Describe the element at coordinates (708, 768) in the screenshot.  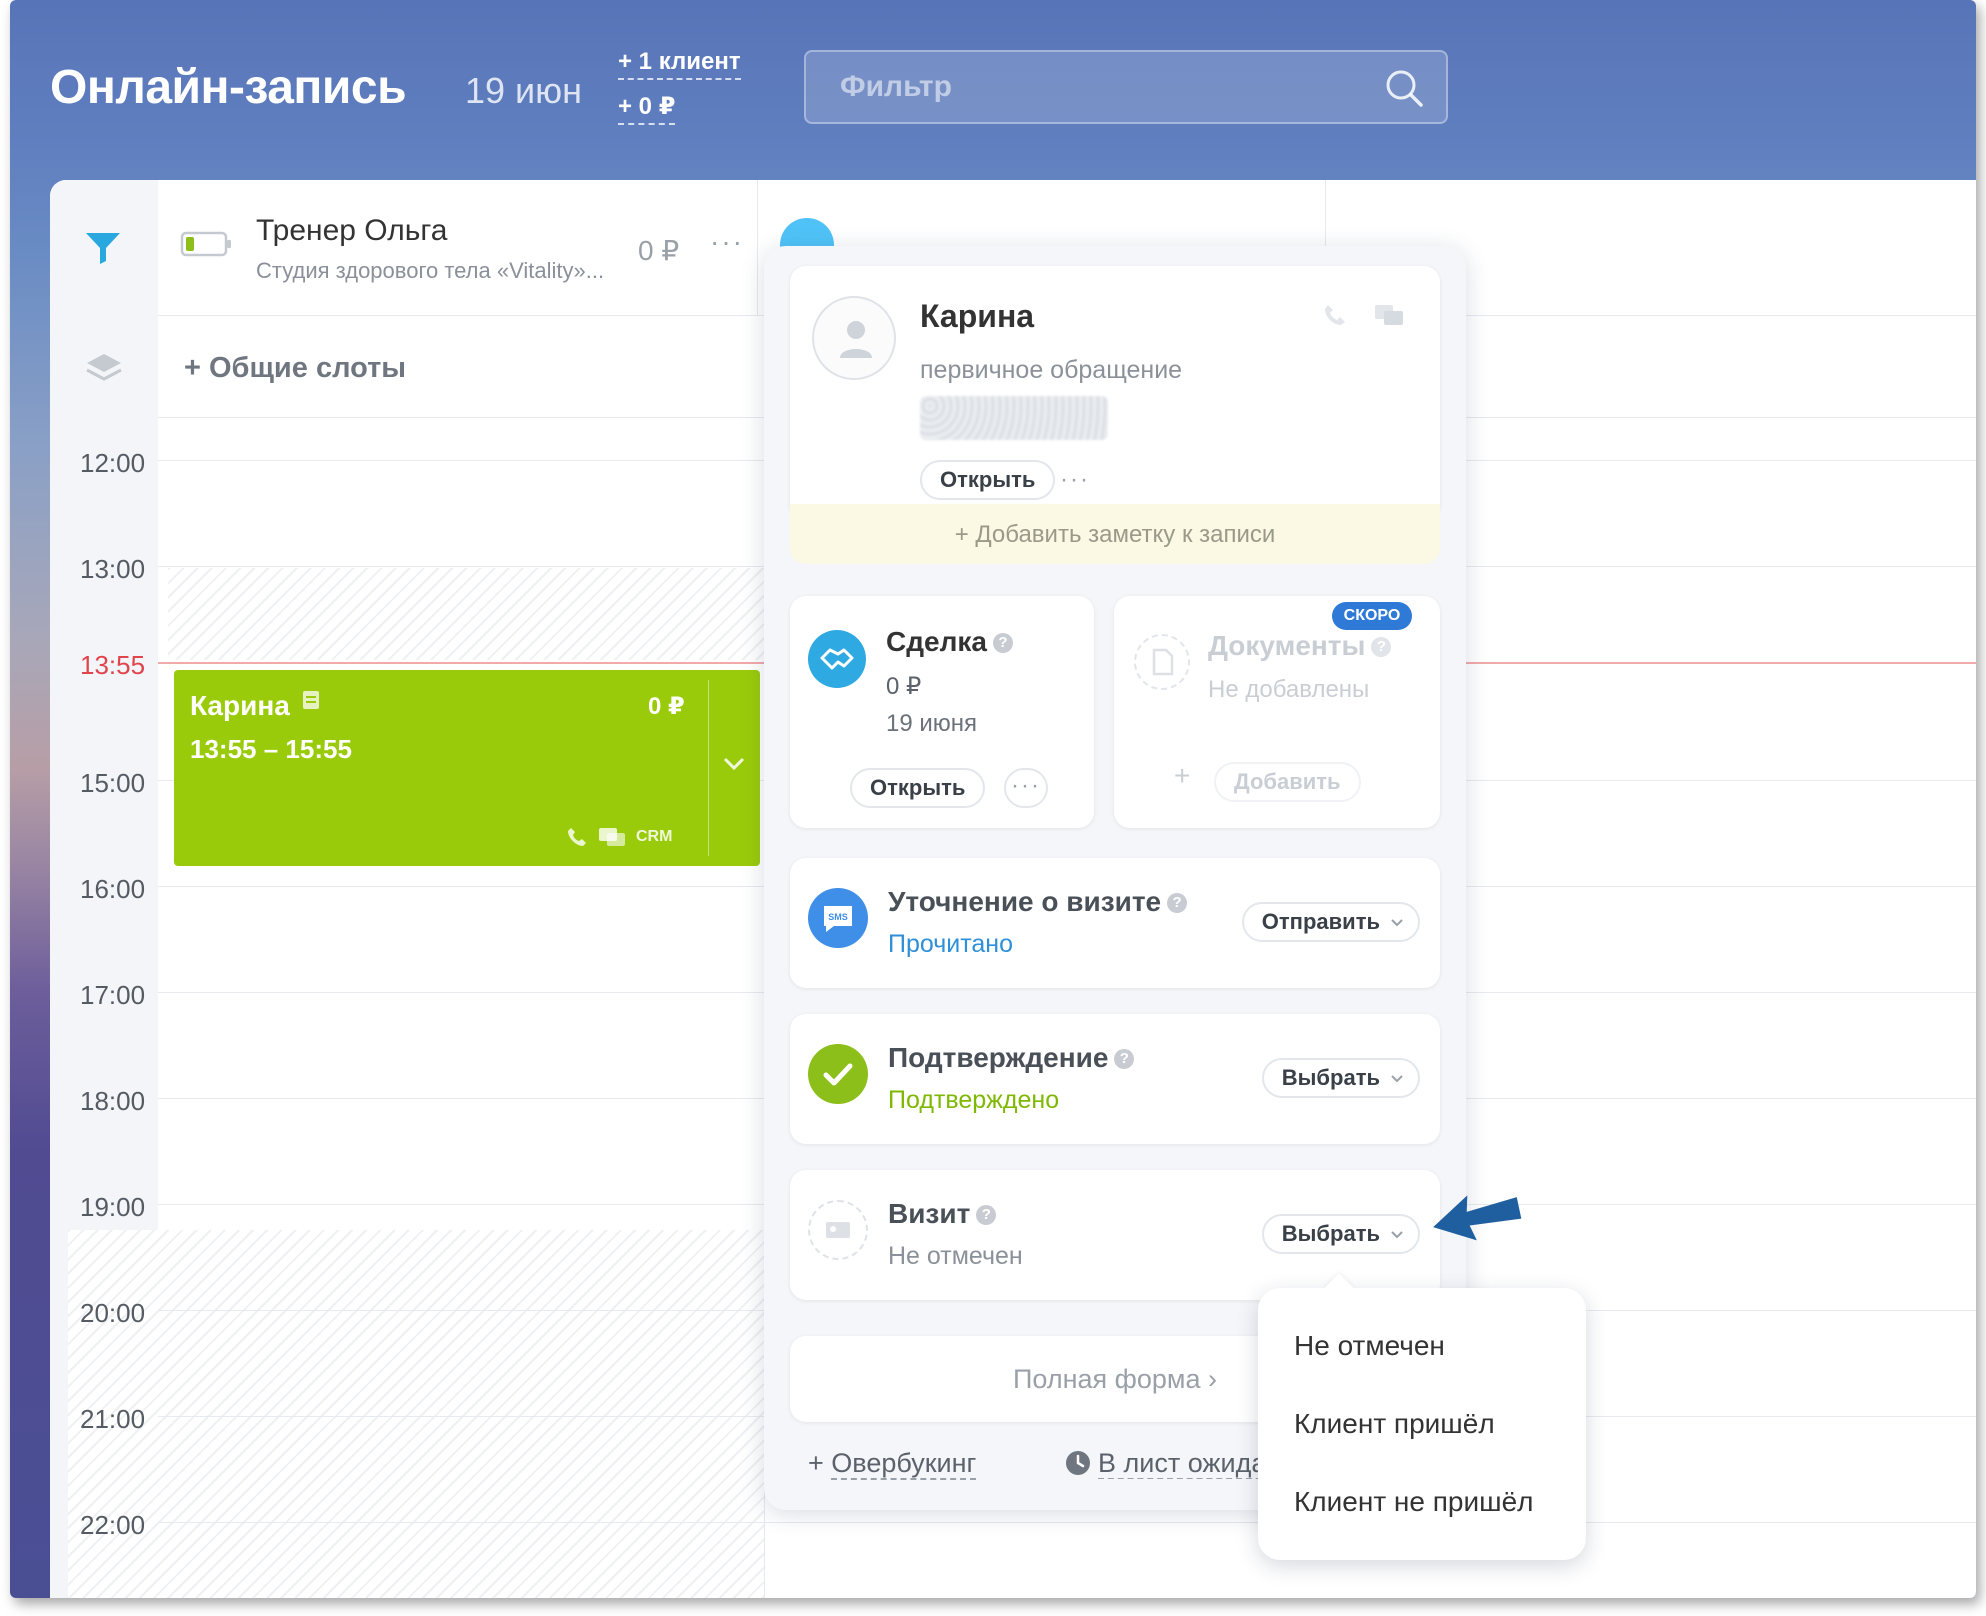
I see `appointment-divider` at that location.